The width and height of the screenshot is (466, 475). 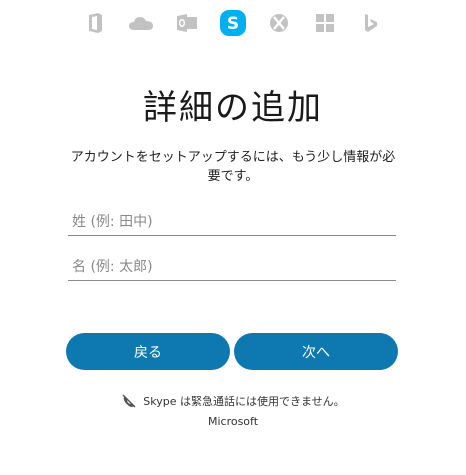 What do you see at coordinates (141, 23) in the screenshot?
I see `onedrive-icon` at bounding box center [141, 23].